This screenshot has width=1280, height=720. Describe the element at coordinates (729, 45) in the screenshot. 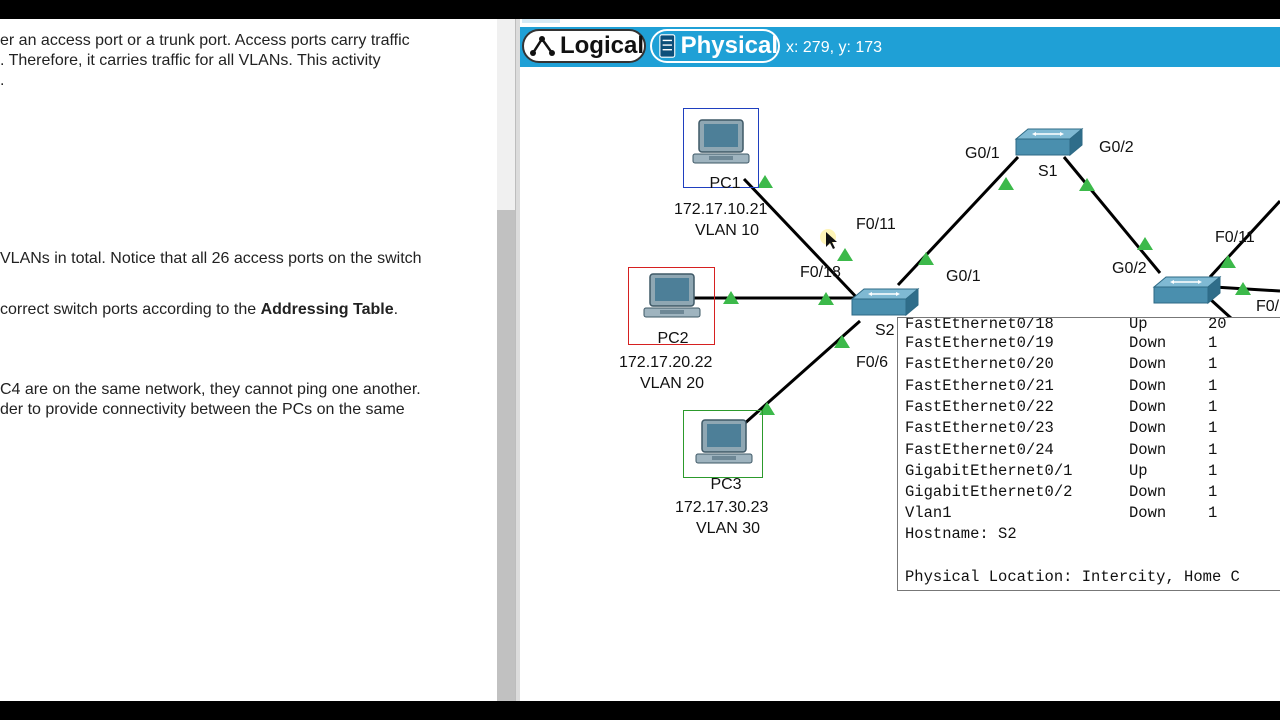

I see `physical-label: Physical` at that location.